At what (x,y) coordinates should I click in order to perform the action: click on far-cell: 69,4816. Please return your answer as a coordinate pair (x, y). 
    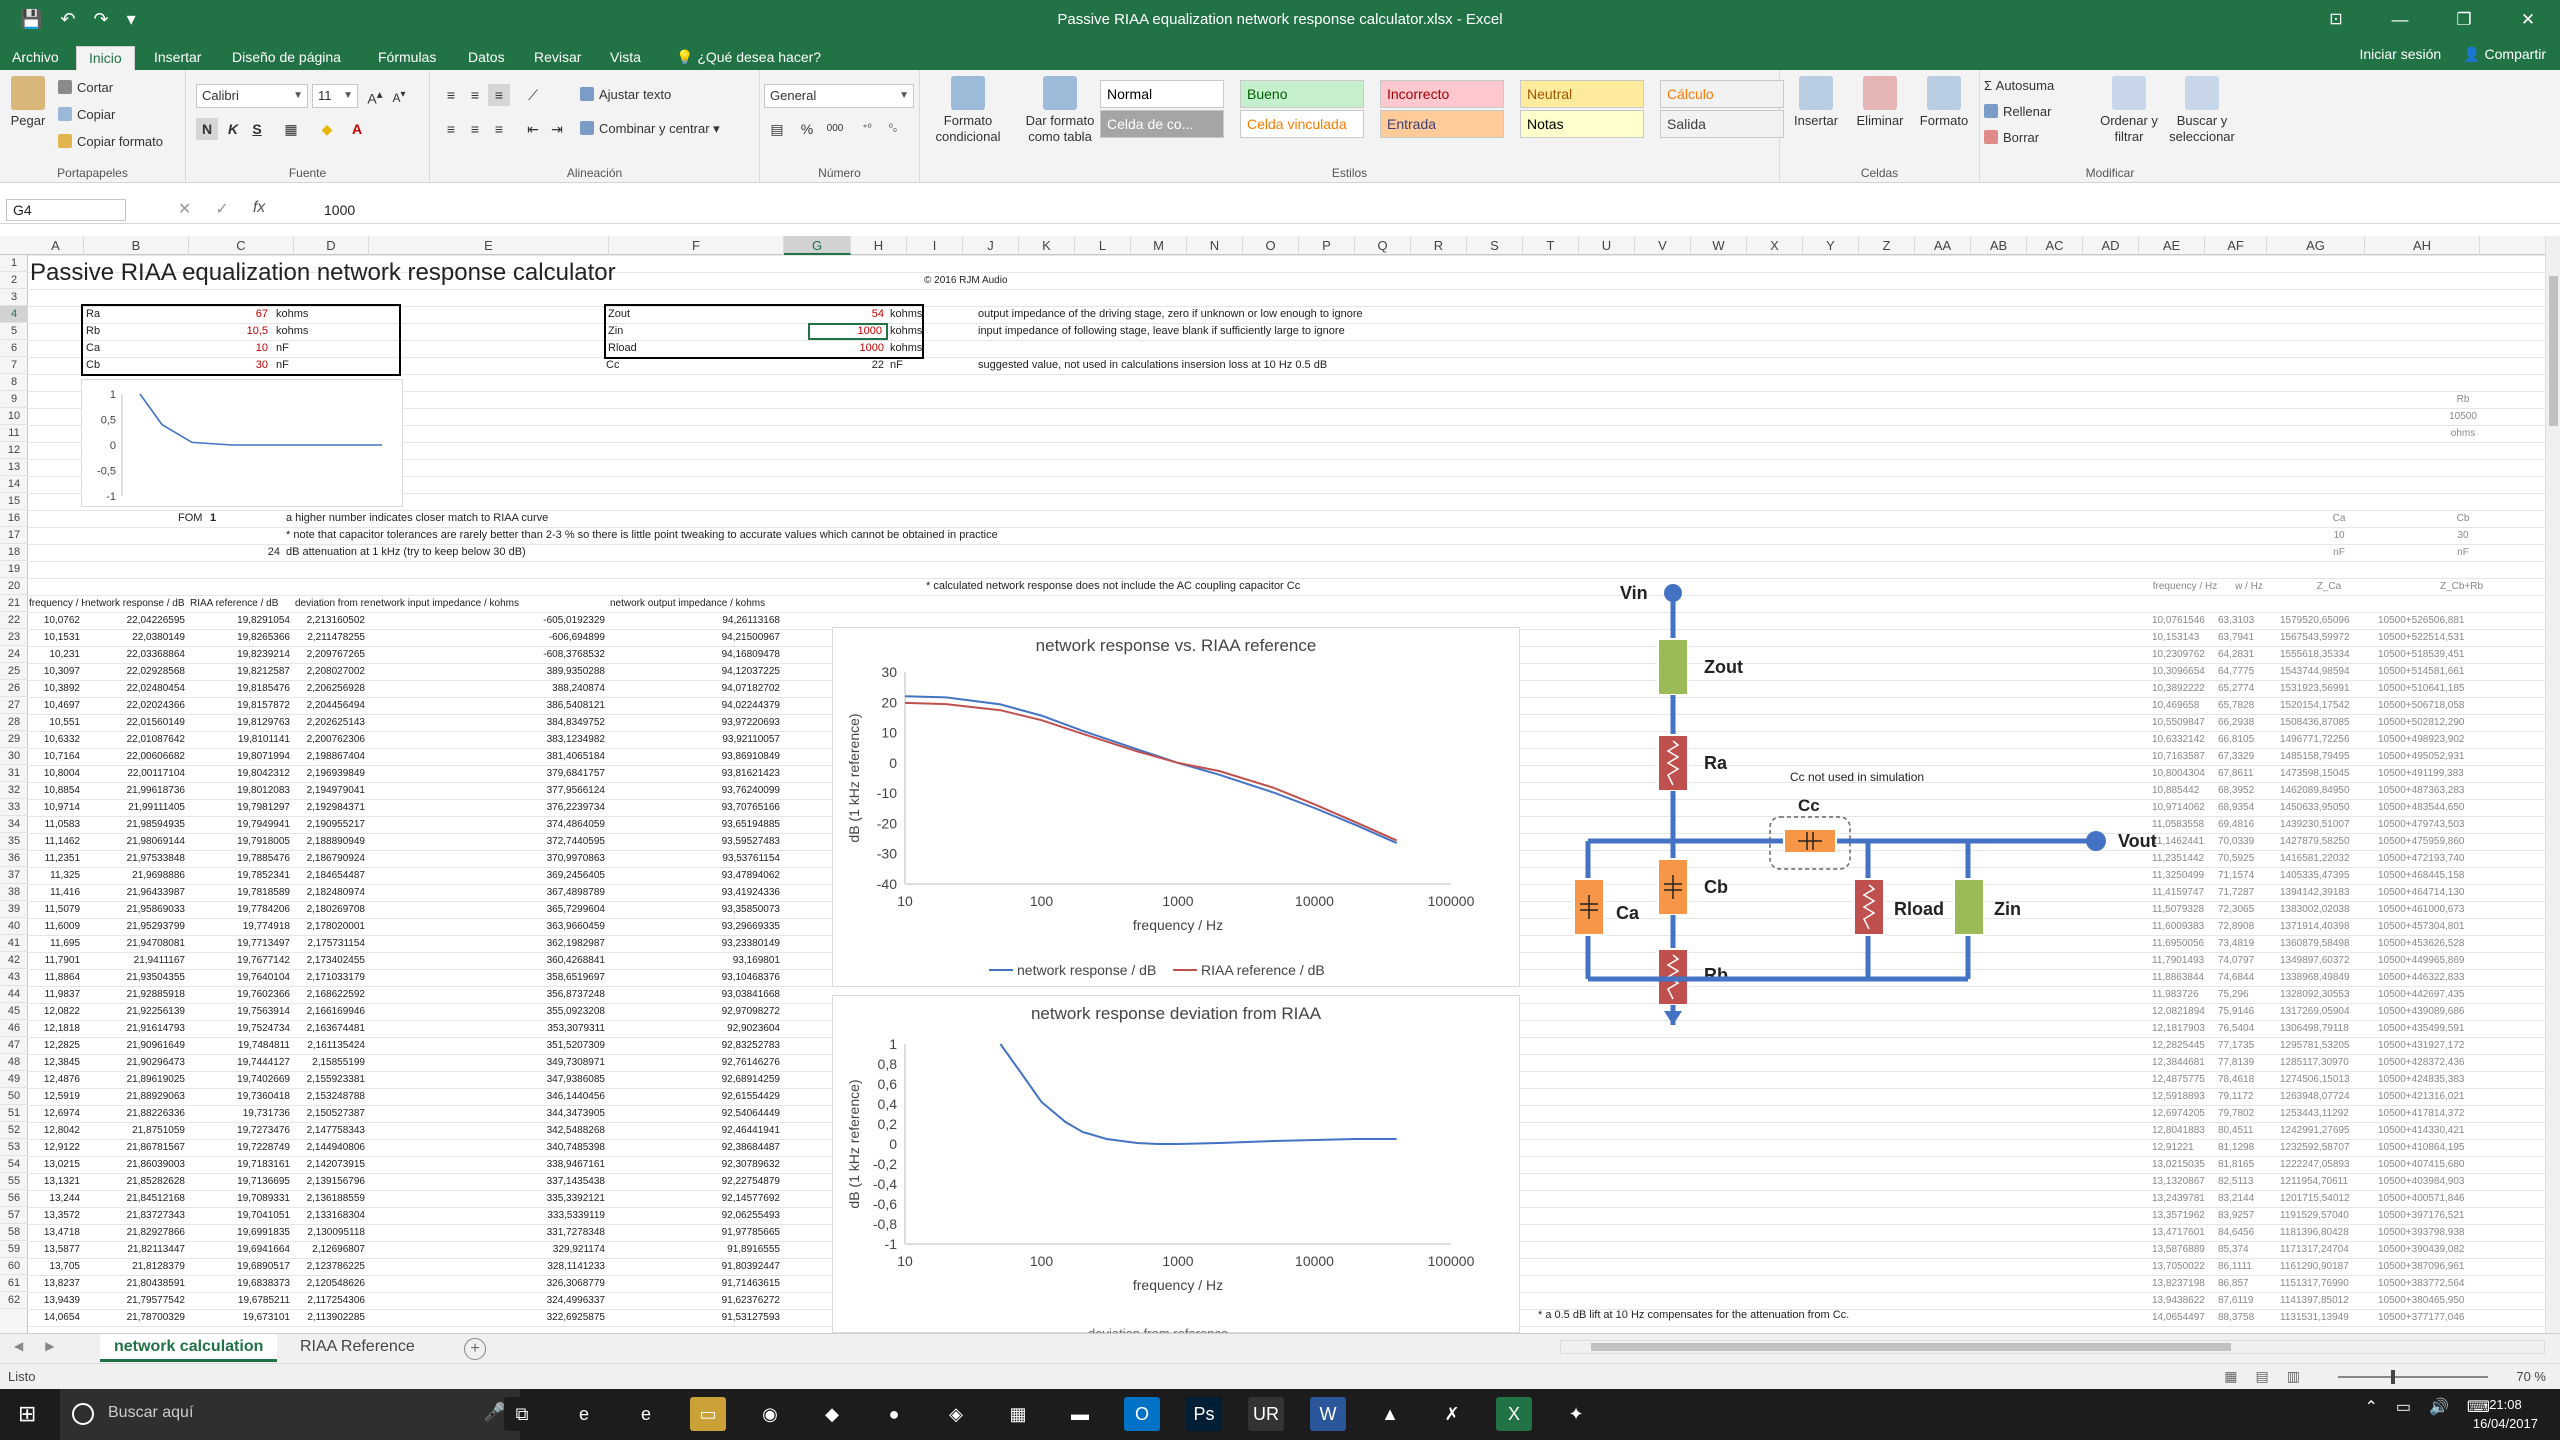
    Looking at the image, I should click on (2249, 824).